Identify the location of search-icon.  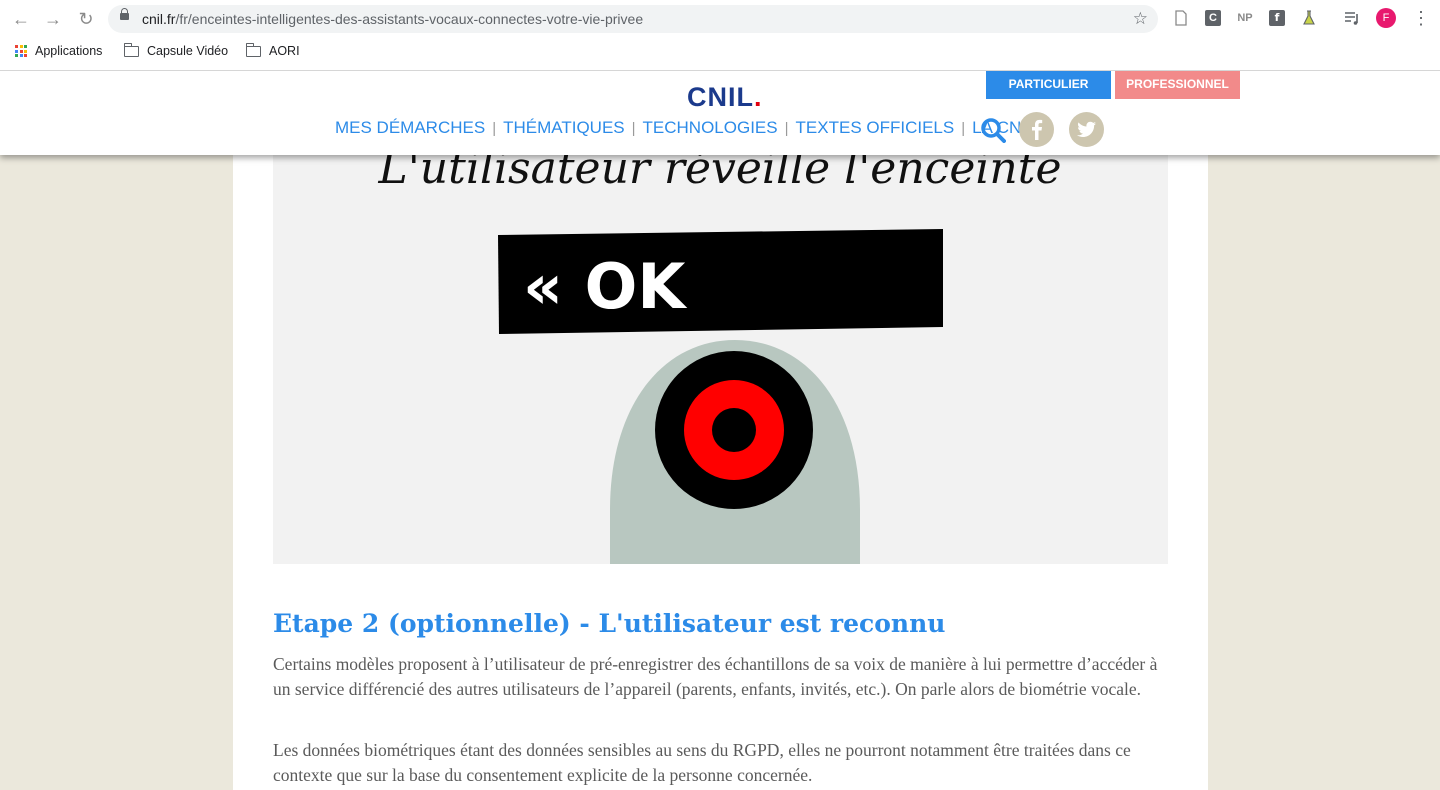
(993, 130).